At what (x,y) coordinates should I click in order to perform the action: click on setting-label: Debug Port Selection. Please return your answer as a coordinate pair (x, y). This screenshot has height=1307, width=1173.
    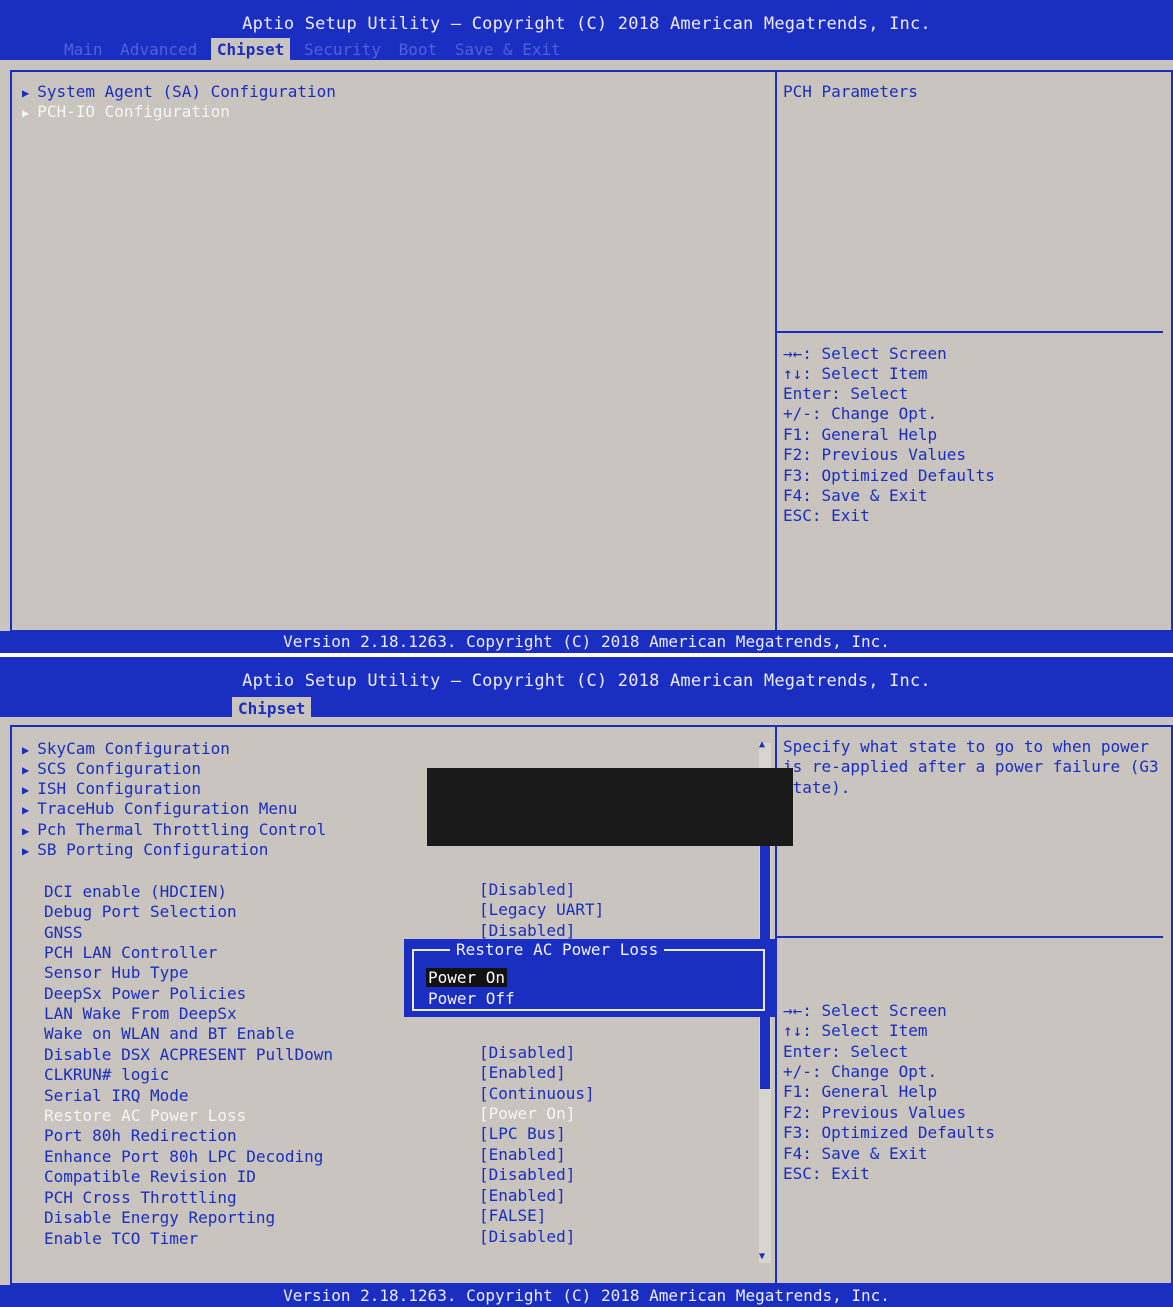
    Looking at the image, I should click on (140, 911).